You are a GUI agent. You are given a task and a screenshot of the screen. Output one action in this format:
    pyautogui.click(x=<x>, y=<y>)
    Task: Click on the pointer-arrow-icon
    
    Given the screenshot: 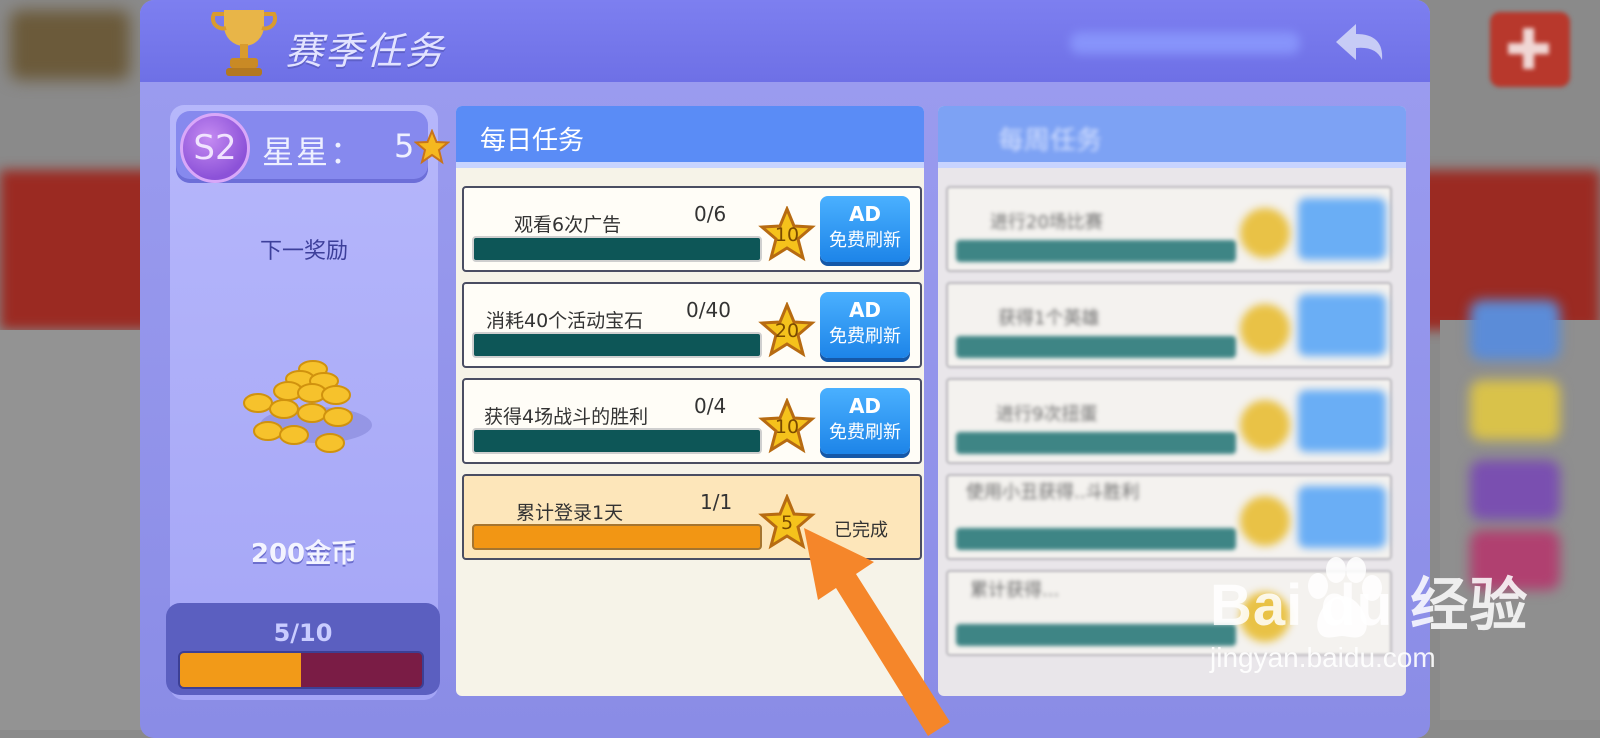 What is the action you would take?
    pyautogui.click(x=877, y=632)
    